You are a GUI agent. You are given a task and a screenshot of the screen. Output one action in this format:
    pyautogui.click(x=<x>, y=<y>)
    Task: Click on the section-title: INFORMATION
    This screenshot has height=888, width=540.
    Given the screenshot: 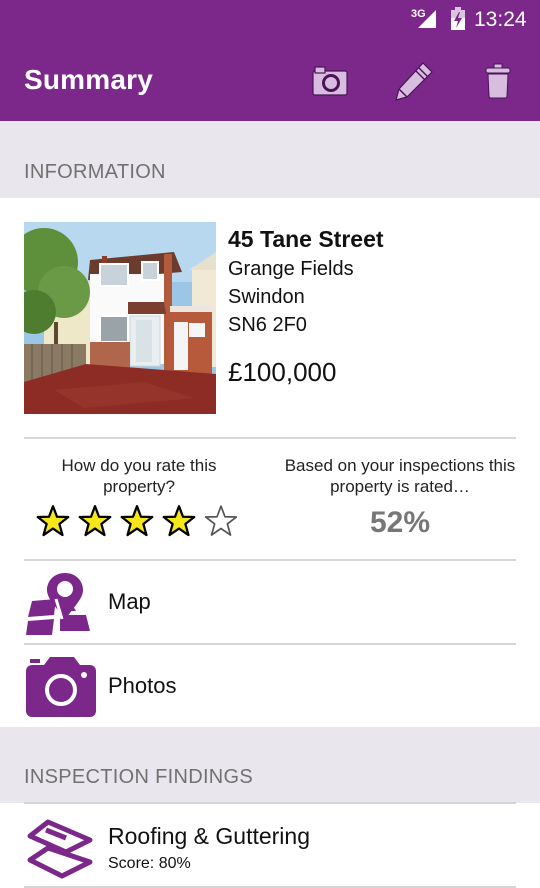 What is the action you would take?
    pyautogui.click(x=95, y=172)
    